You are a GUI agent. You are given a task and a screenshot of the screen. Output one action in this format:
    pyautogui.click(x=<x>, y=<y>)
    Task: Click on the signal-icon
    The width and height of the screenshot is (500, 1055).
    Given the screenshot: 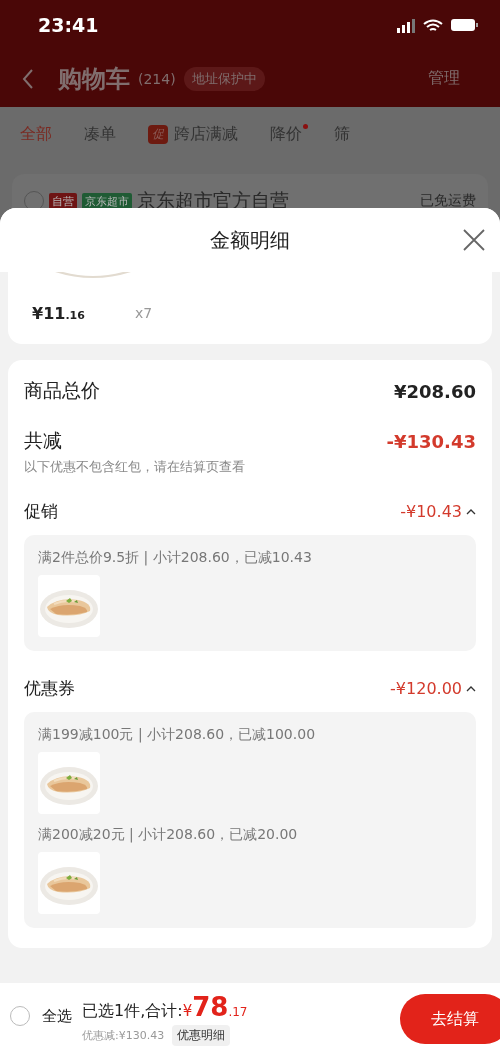 What is the action you would take?
    pyautogui.click(x=406, y=25)
    